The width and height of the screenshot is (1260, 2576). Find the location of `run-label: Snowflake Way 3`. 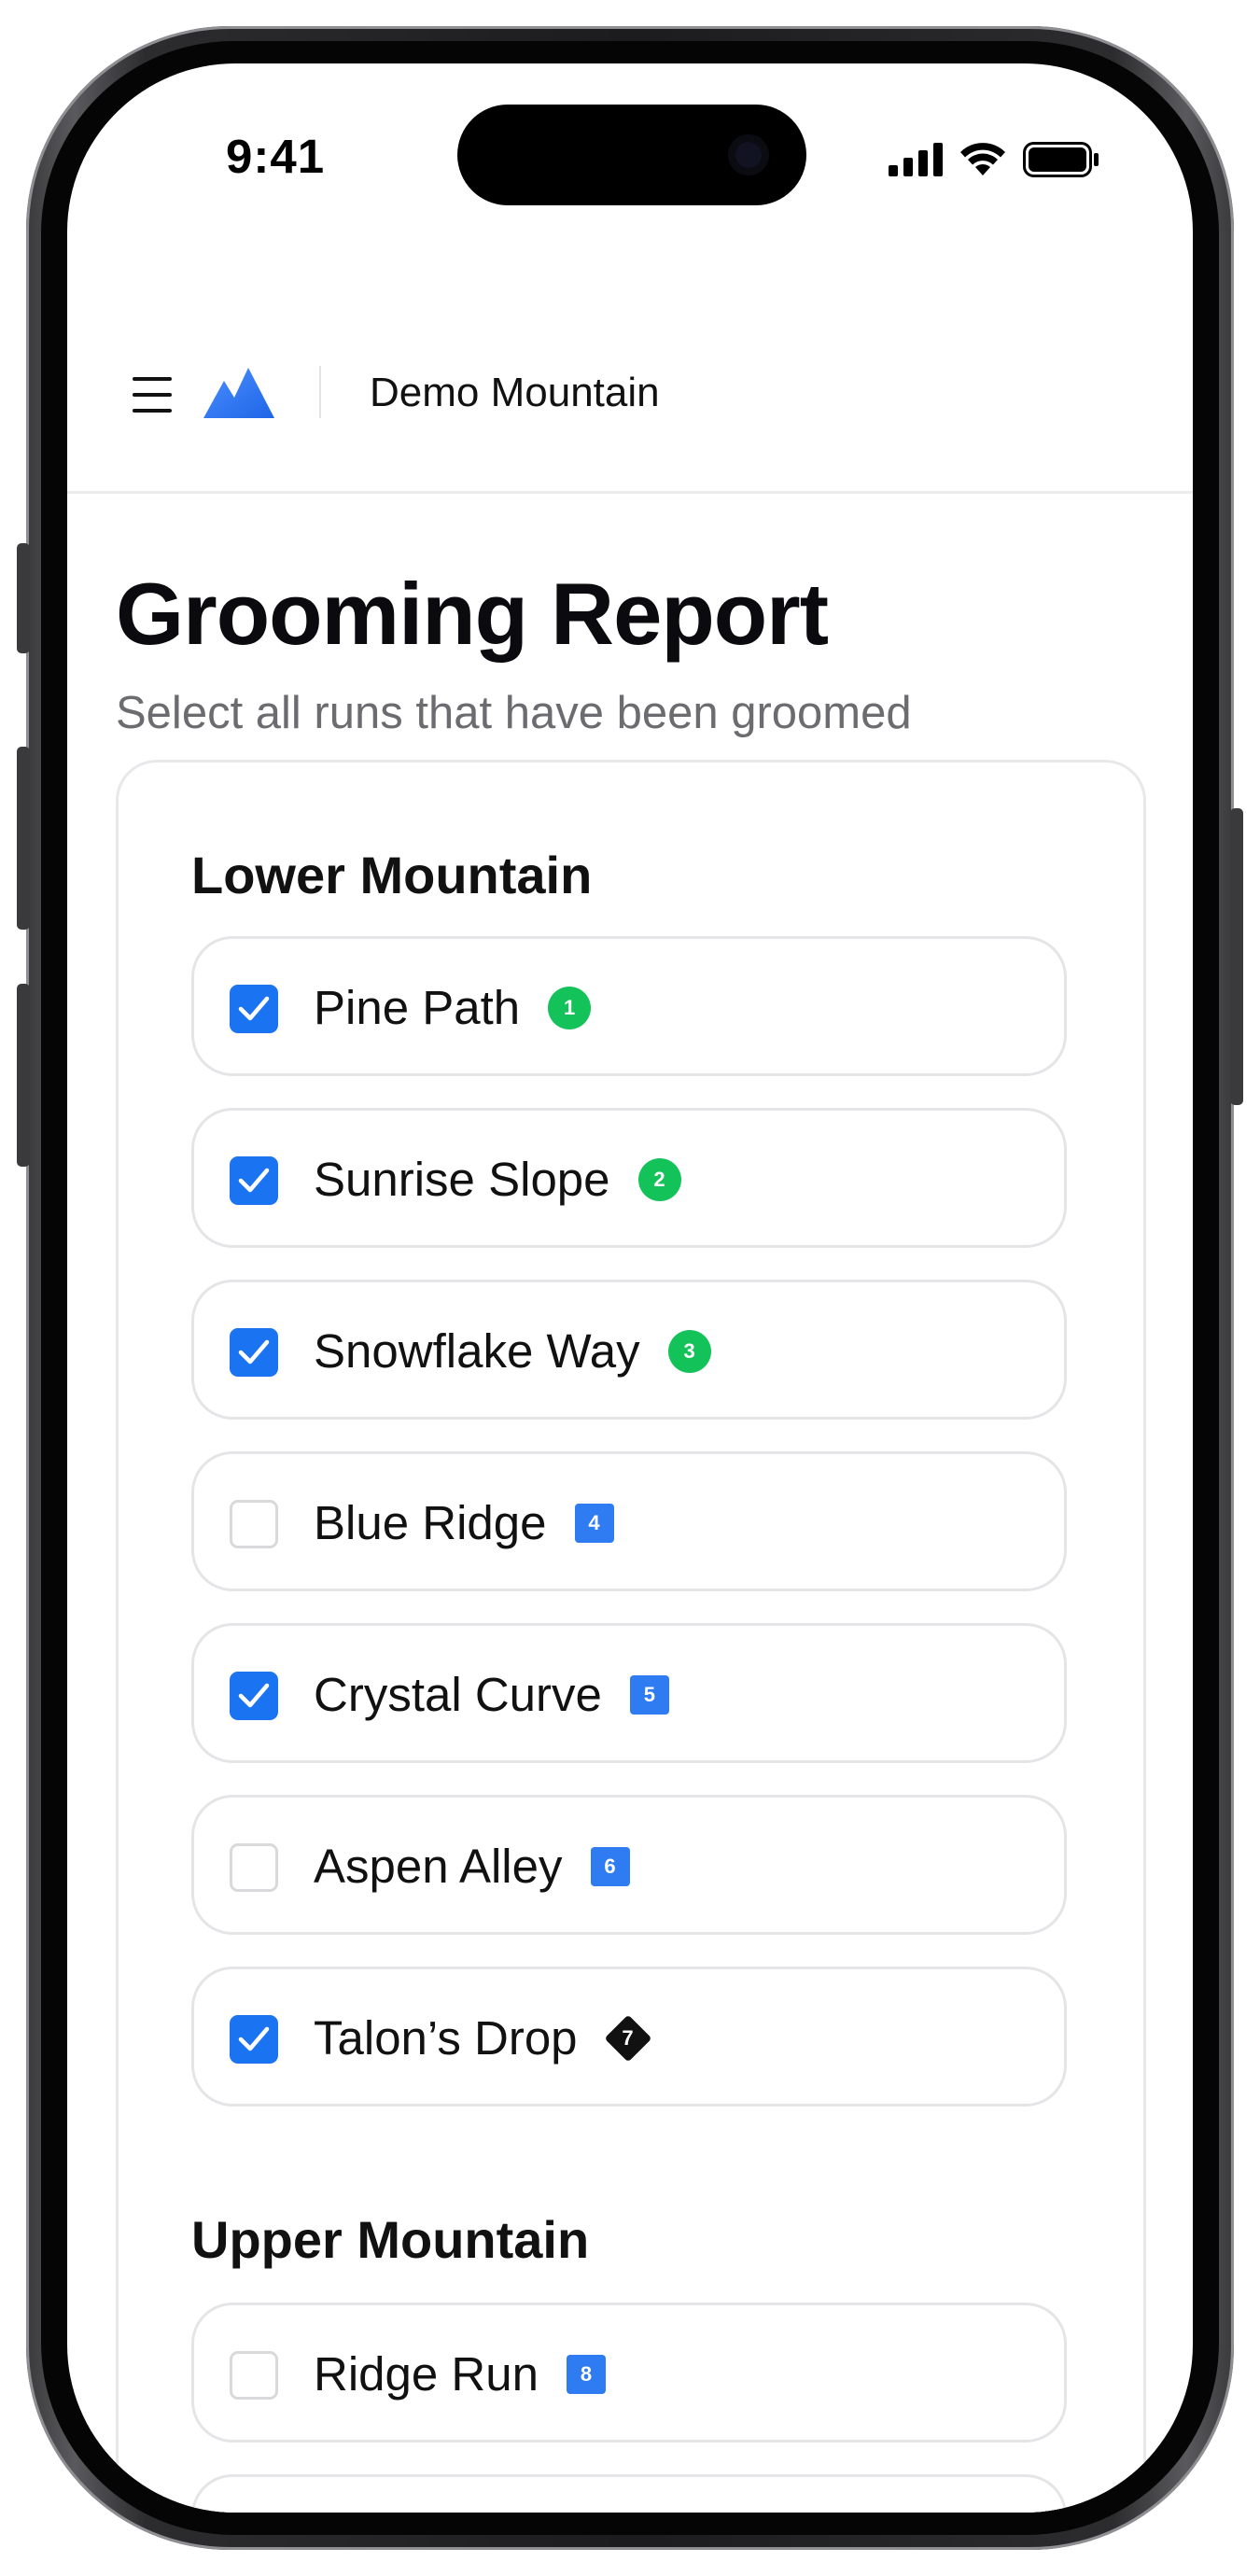

run-label: Snowflake Way 3 is located at coordinates (512, 1351).